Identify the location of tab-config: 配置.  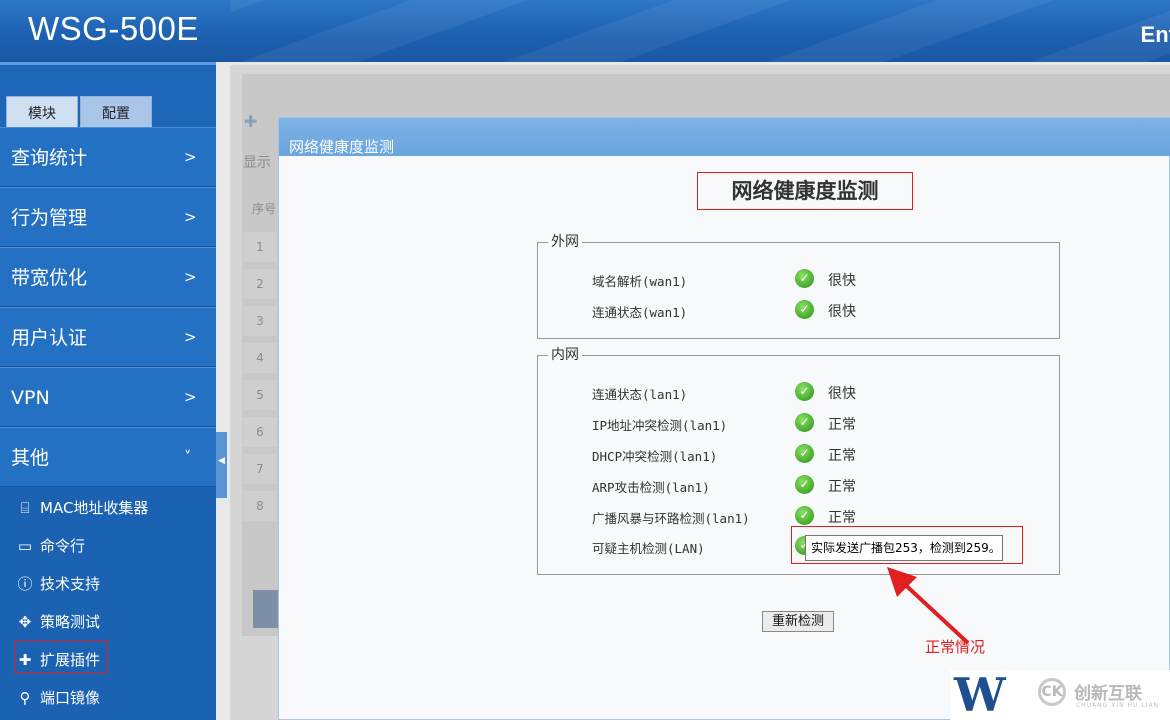
(116, 111).